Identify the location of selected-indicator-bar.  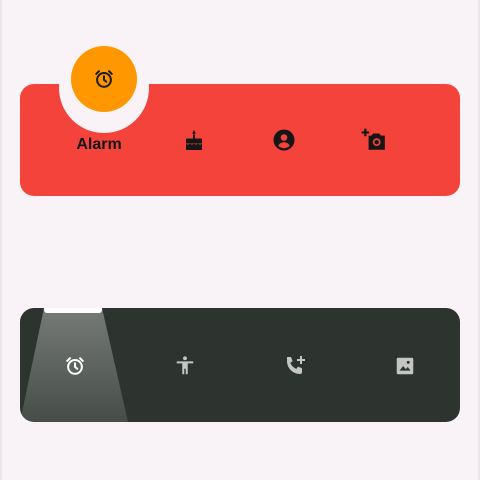
(73, 310).